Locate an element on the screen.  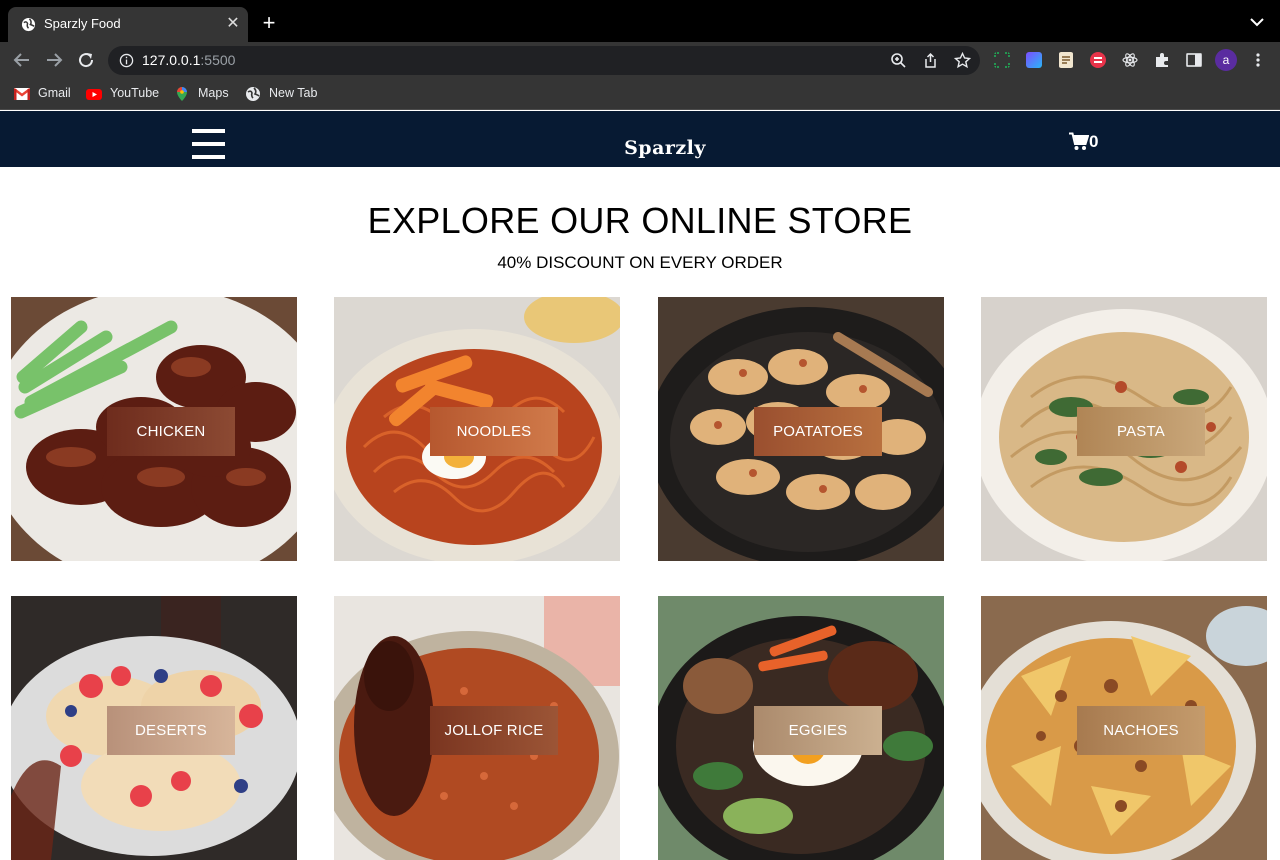
url-text: 127.0.0.1:5500 is located at coordinates (188, 60).